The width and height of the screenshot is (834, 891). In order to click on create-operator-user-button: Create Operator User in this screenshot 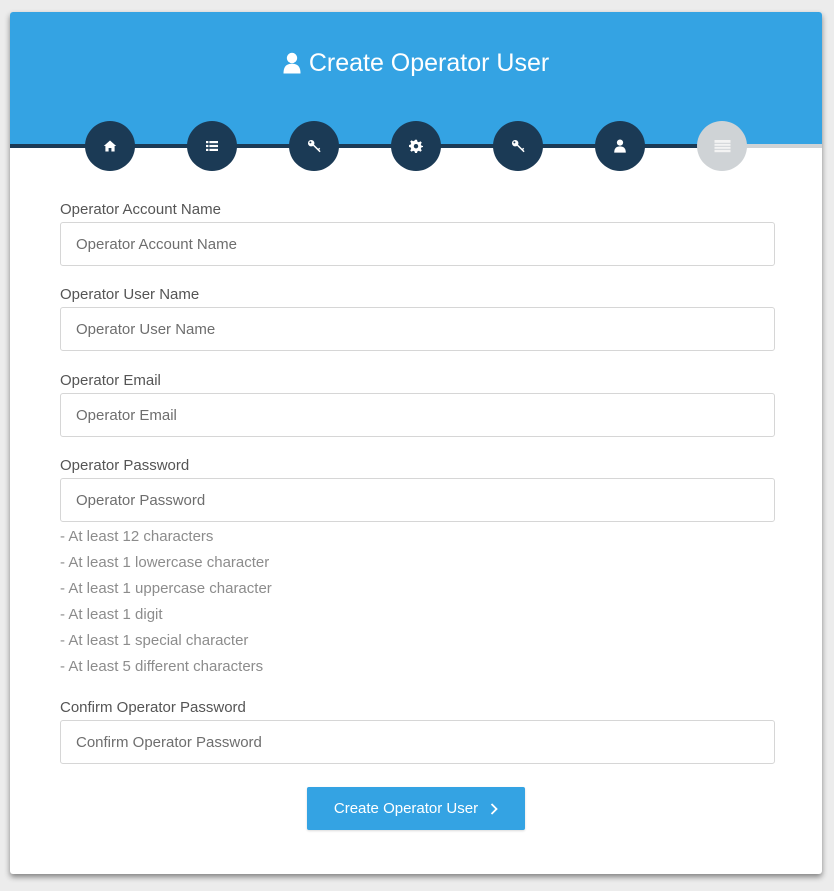, I will do `click(416, 808)`.